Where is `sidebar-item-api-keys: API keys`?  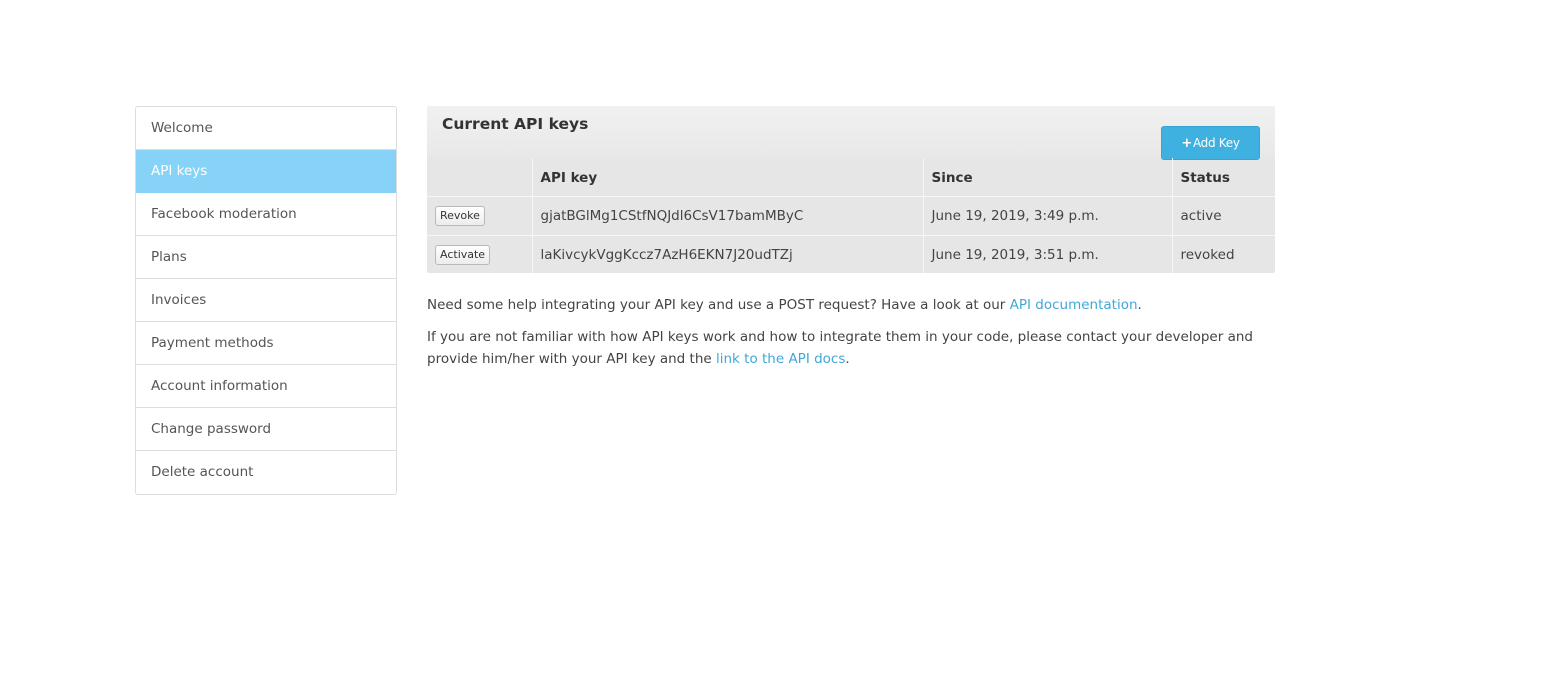 sidebar-item-api-keys: API keys is located at coordinates (266, 171).